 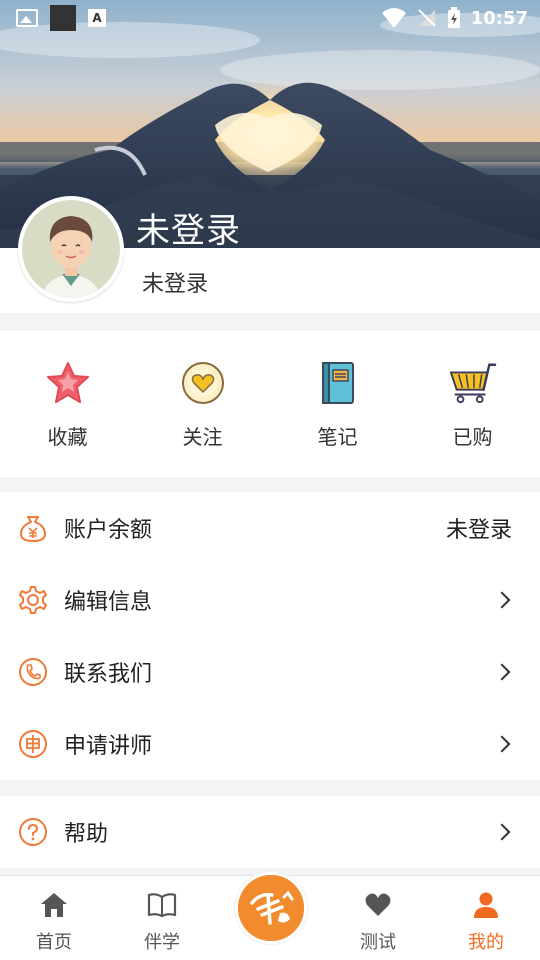 What do you see at coordinates (27, 18) in the screenshot?
I see `image-notification-icon` at bounding box center [27, 18].